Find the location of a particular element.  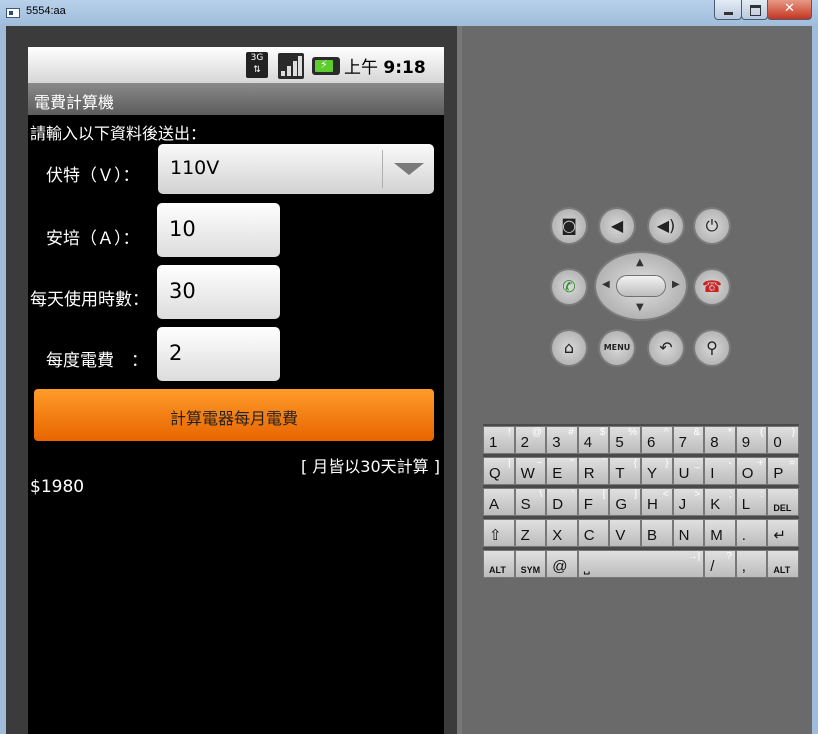

key-2-4: G] is located at coordinates (625, 502).